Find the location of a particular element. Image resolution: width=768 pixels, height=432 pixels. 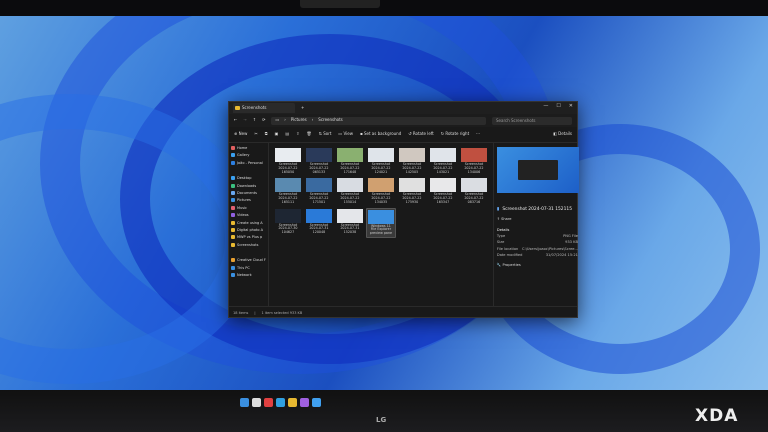

sidebar-item: Pictures is located at coordinates (248, 200).